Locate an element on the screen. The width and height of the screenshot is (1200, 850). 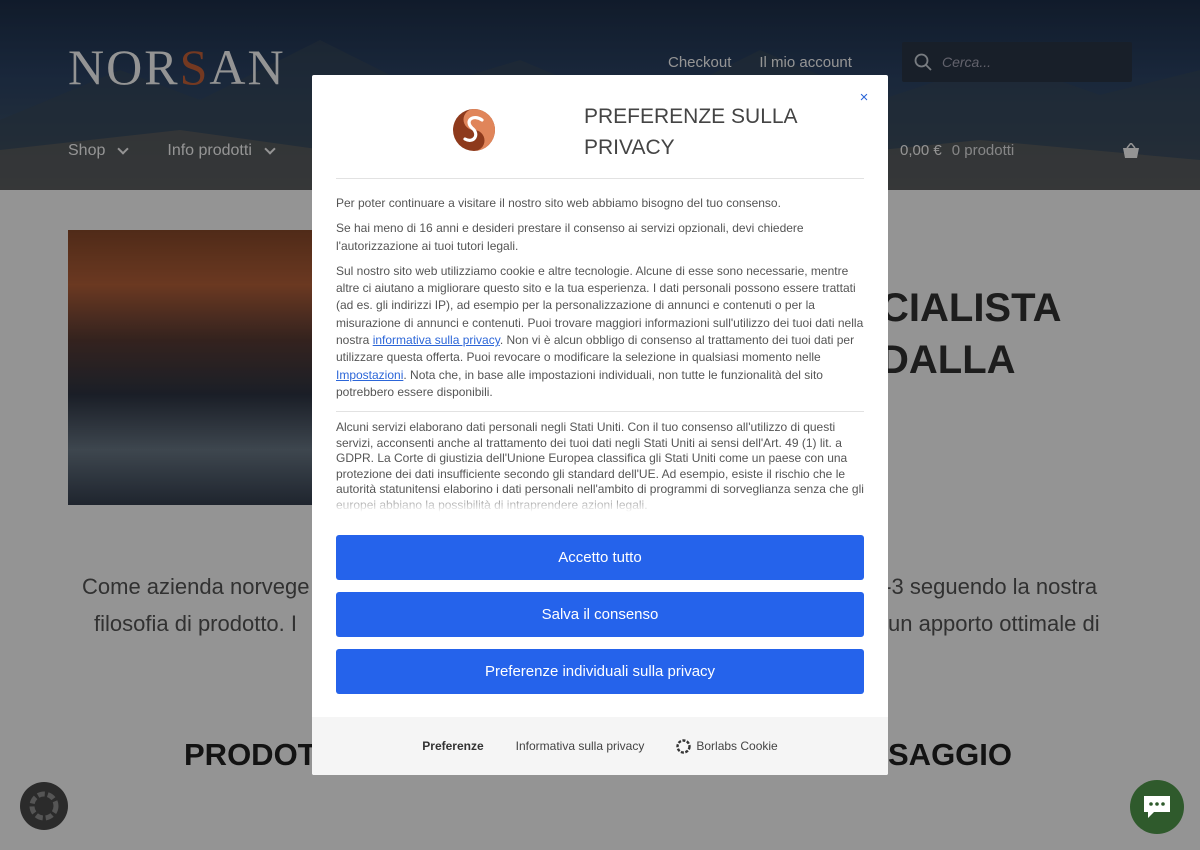
dialog-title: PREFERENZE SULLA PRIVACY is located at coordinates (690, 132).